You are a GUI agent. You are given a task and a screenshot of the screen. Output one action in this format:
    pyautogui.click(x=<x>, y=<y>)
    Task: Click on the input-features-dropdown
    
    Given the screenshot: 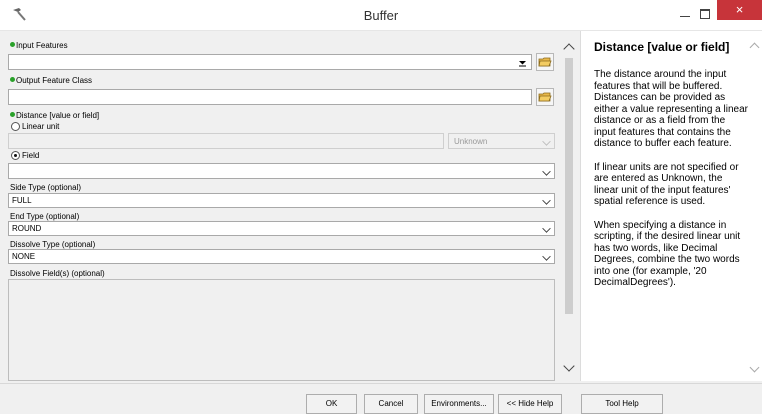 What is the action you would take?
    pyautogui.click(x=270, y=62)
    